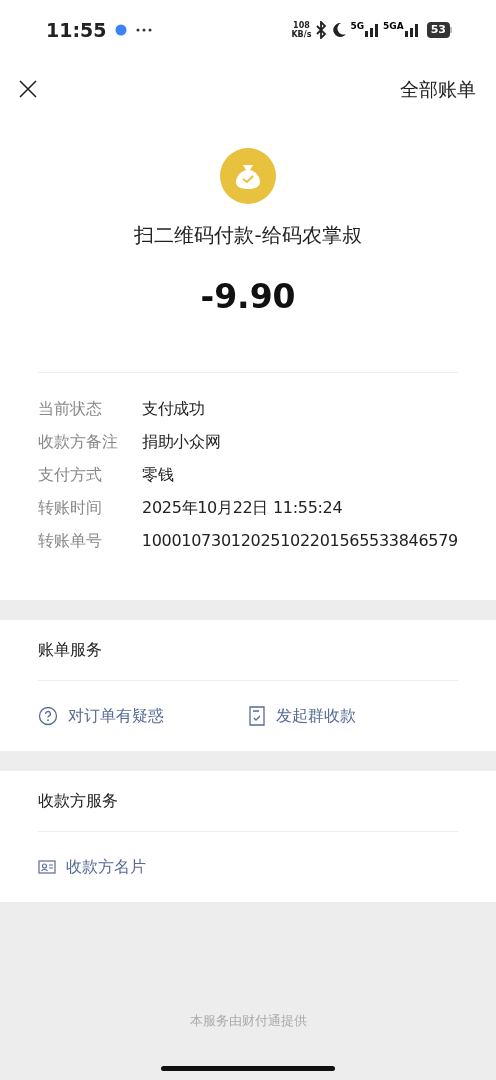  Describe the element at coordinates (353, 715) in the screenshot. I see `service-link: 发起群收款` at that location.